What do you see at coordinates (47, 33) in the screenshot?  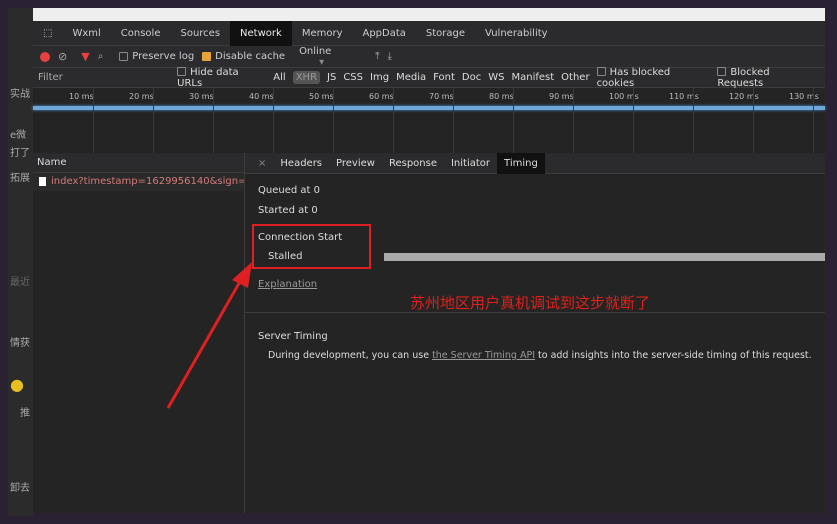 I see `inspect-icon: ⬚` at bounding box center [47, 33].